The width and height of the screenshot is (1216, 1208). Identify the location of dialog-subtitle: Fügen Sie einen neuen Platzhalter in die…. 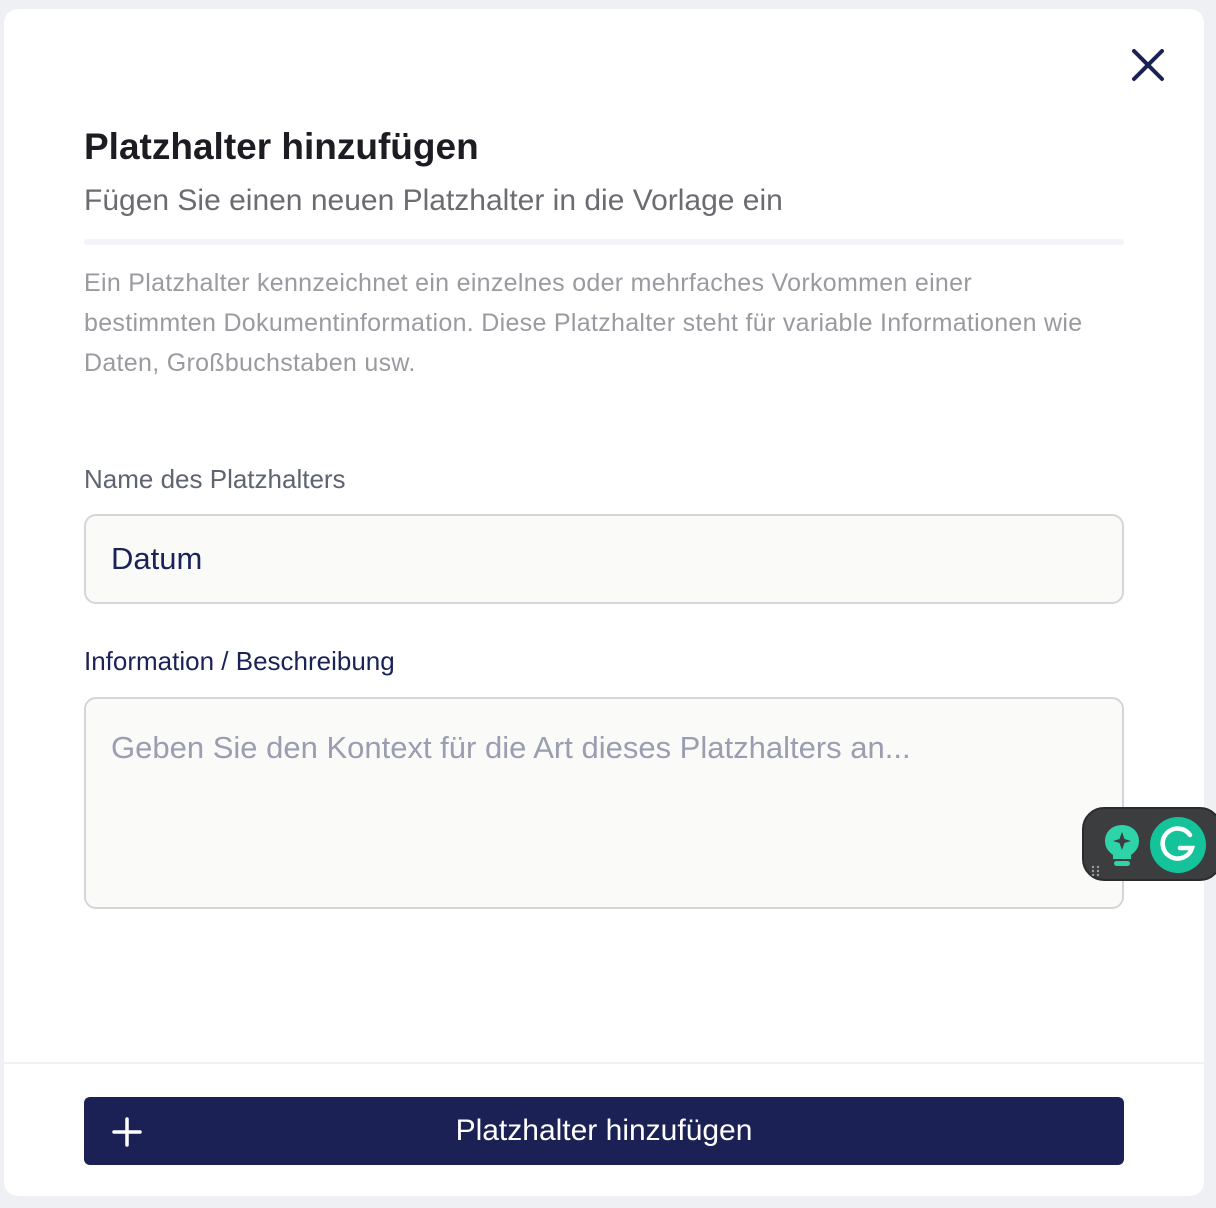
(433, 200).